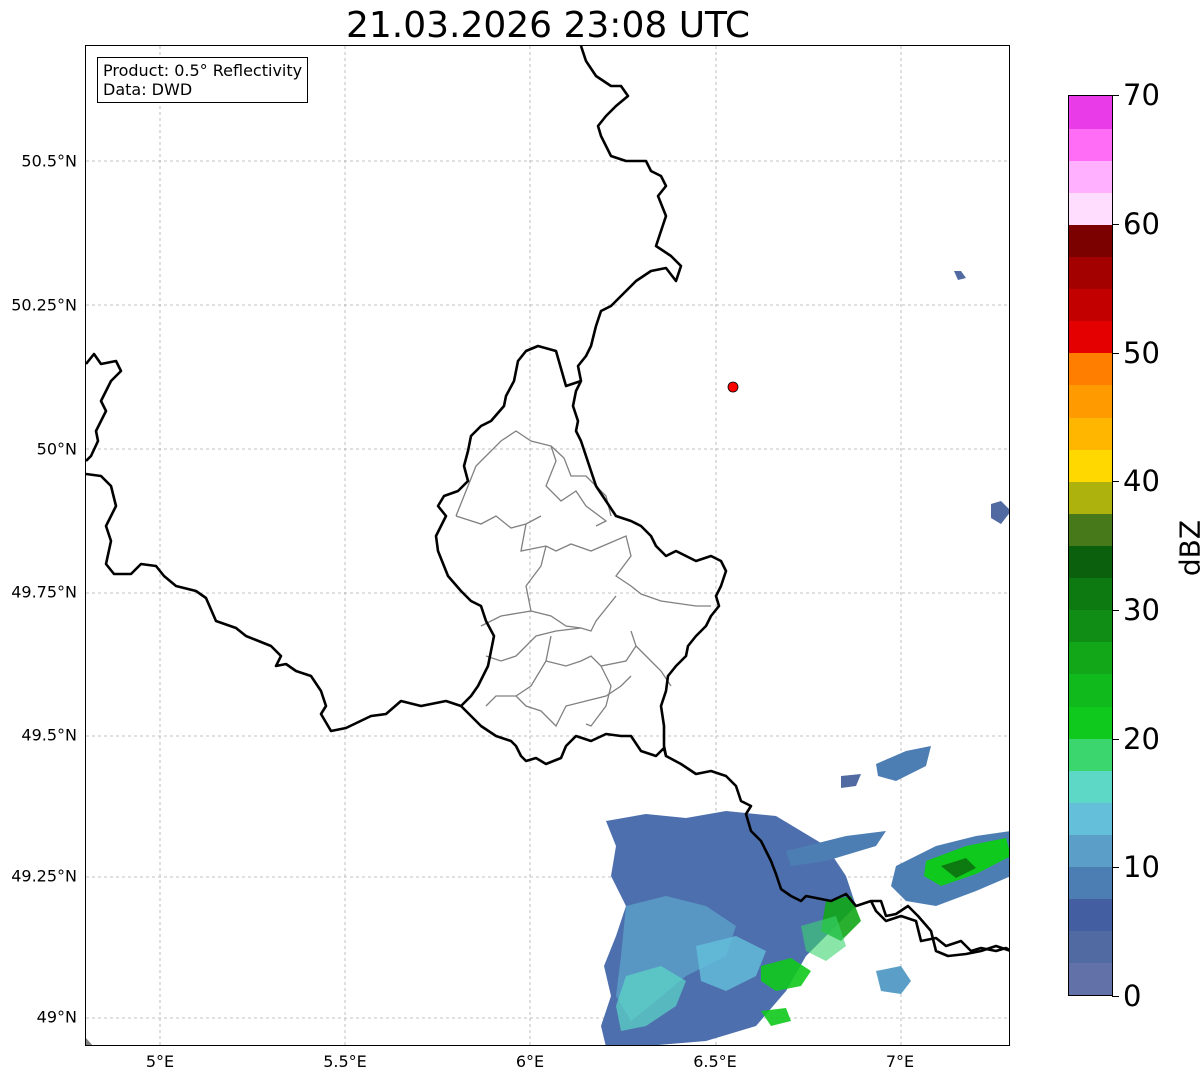  I want to click on lat-tick-label: 49.75°N, so click(44, 592).